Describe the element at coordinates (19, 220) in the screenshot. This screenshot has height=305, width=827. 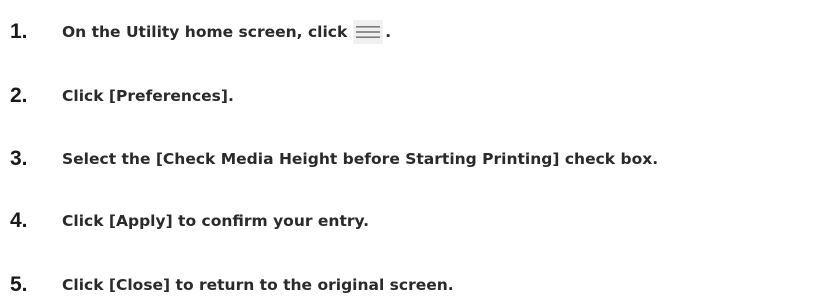
I see `step-number: 4.` at that location.